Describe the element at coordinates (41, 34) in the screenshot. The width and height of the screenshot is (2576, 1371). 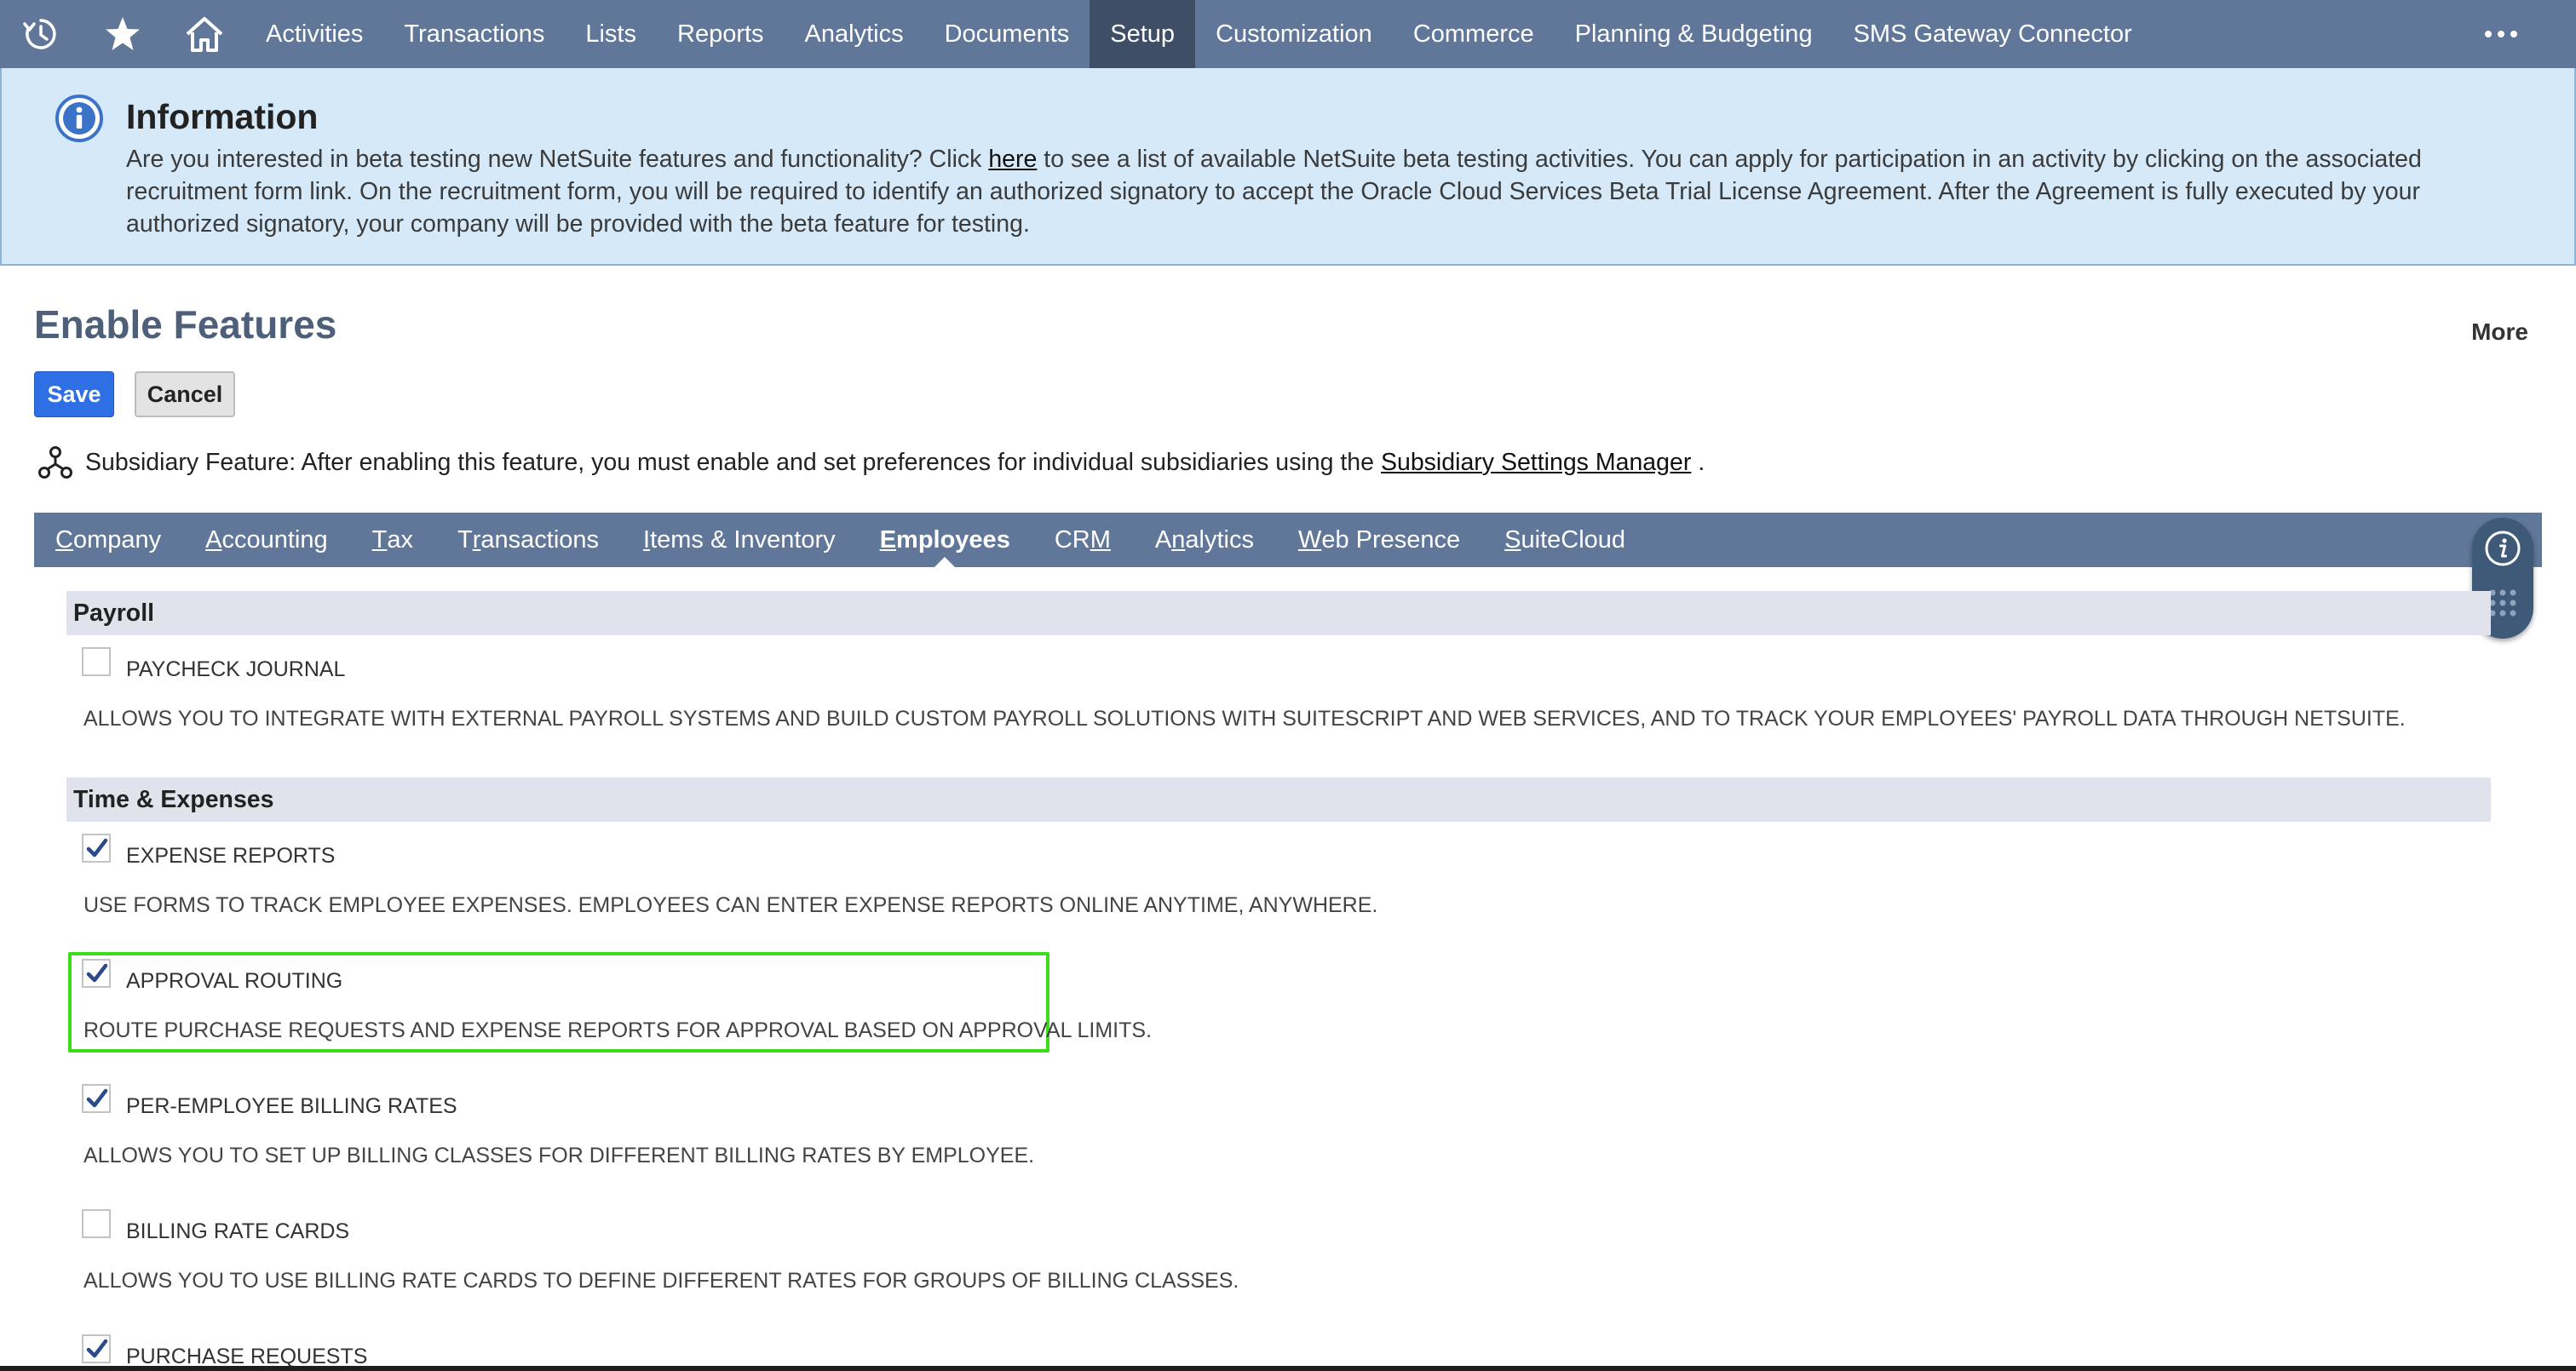
I see `recent-records-icon` at that location.